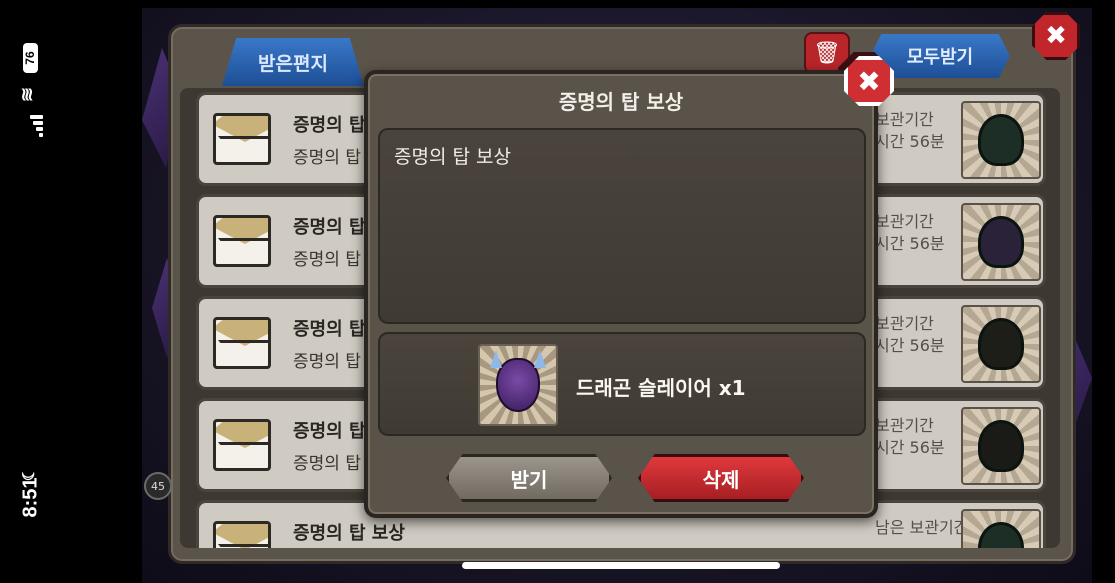 This screenshot has height=583, width=1115. What do you see at coordinates (349, 533) in the screenshot?
I see `mail-title: 증명의 탑 보상` at bounding box center [349, 533].